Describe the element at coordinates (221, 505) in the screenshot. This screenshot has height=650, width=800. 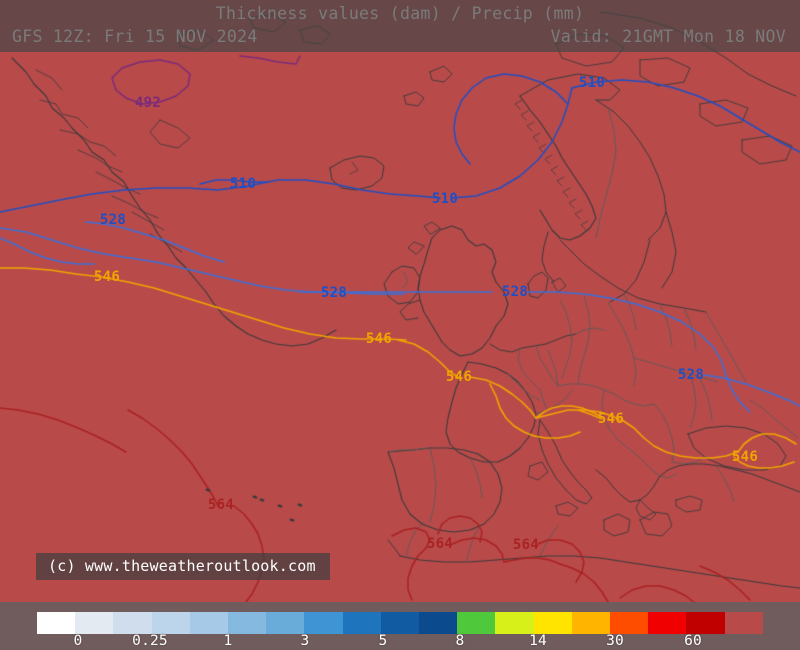
I see `contour-label-564-atlantic-south: 564` at that location.